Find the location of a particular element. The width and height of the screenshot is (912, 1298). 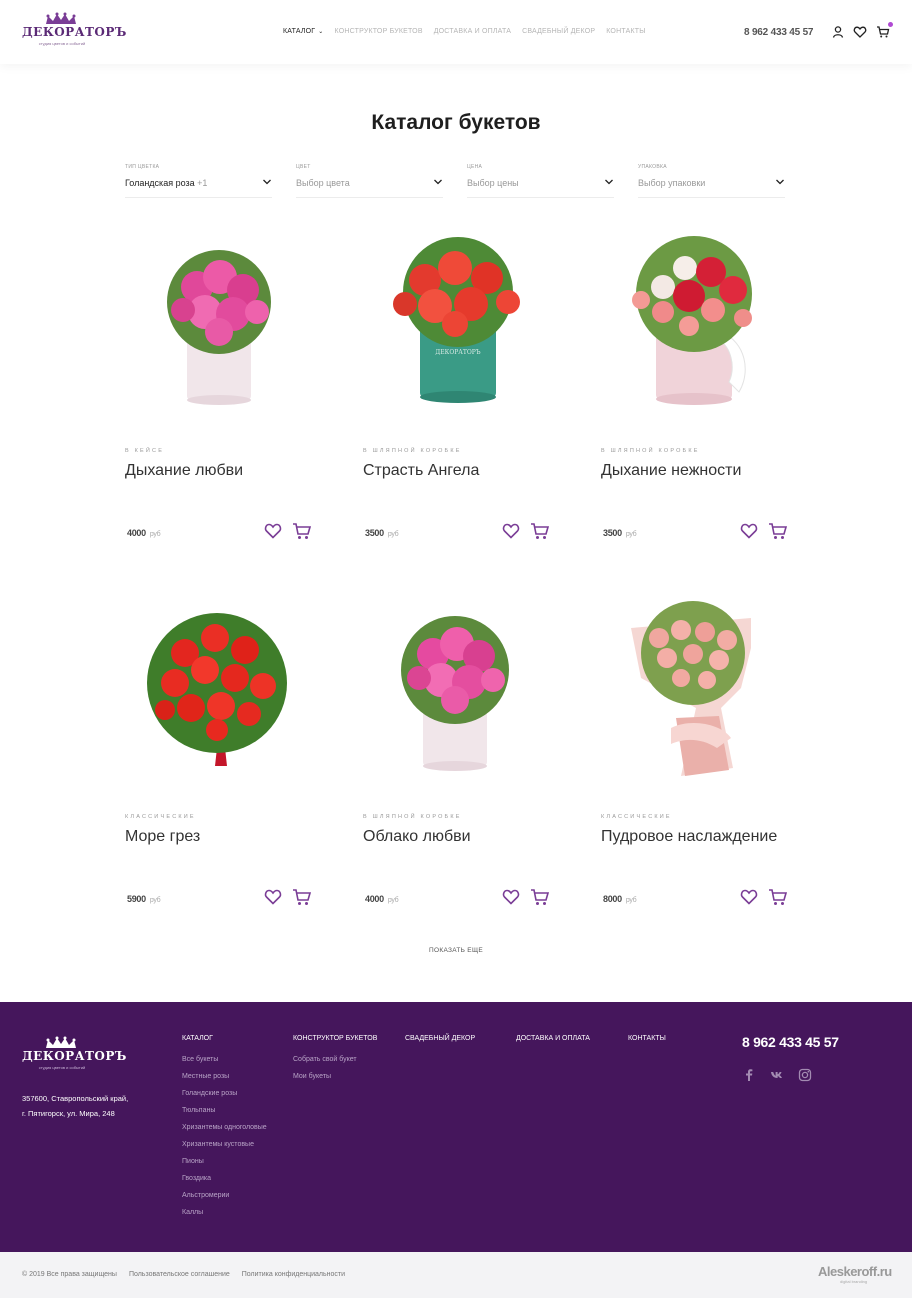

footer-link: Голандские розы is located at coordinates (224, 1093).